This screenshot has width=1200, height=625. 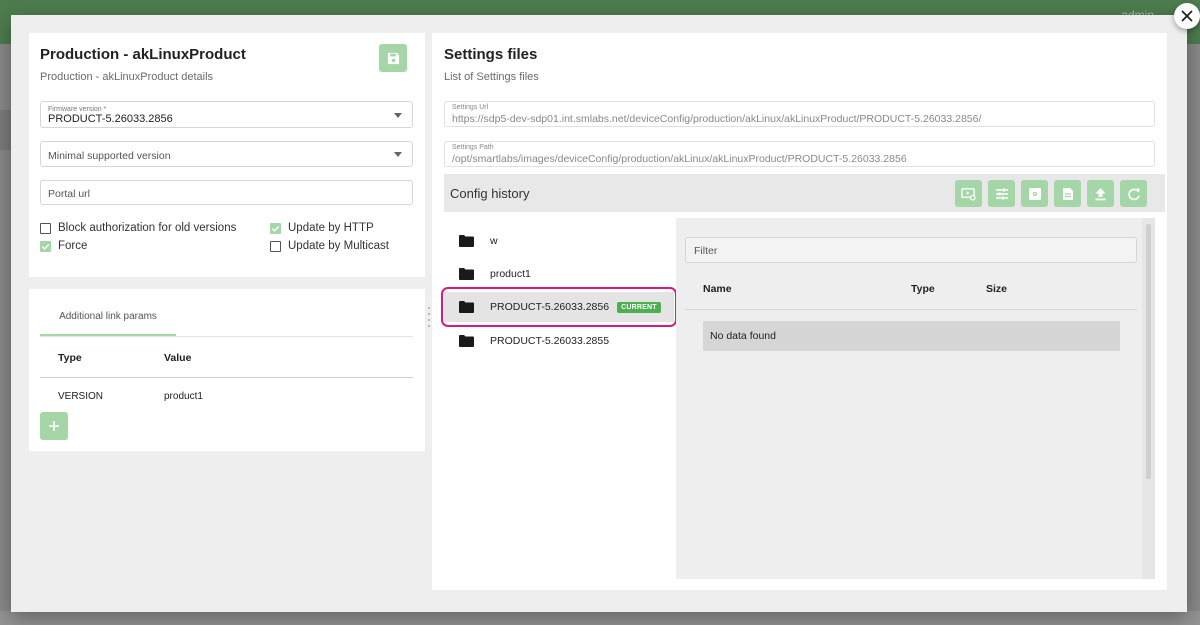 What do you see at coordinates (473, 147) in the screenshot?
I see `settings-path-label: Settings Path` at bounding box center [473, 147].